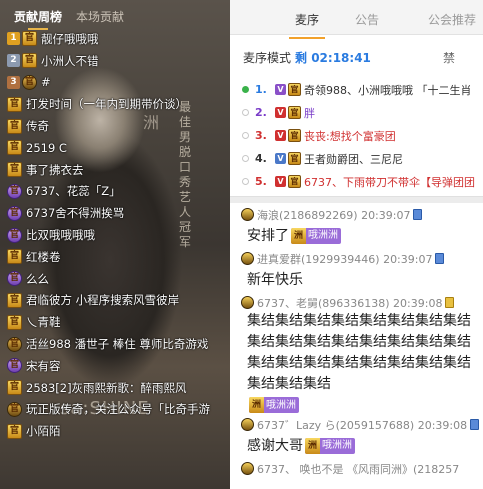 This screenshot has height=489, width=483. What do you see at coordinates (362, 446) in the screenshot?
I see `chat-message-body: 感谢大哥洲哦洲洲` at bounding box center [362, 446].